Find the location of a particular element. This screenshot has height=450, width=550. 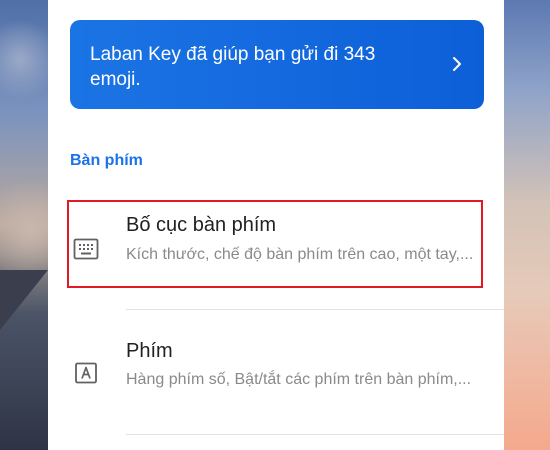

keyboard-icon is located at coordinates (86, 249).